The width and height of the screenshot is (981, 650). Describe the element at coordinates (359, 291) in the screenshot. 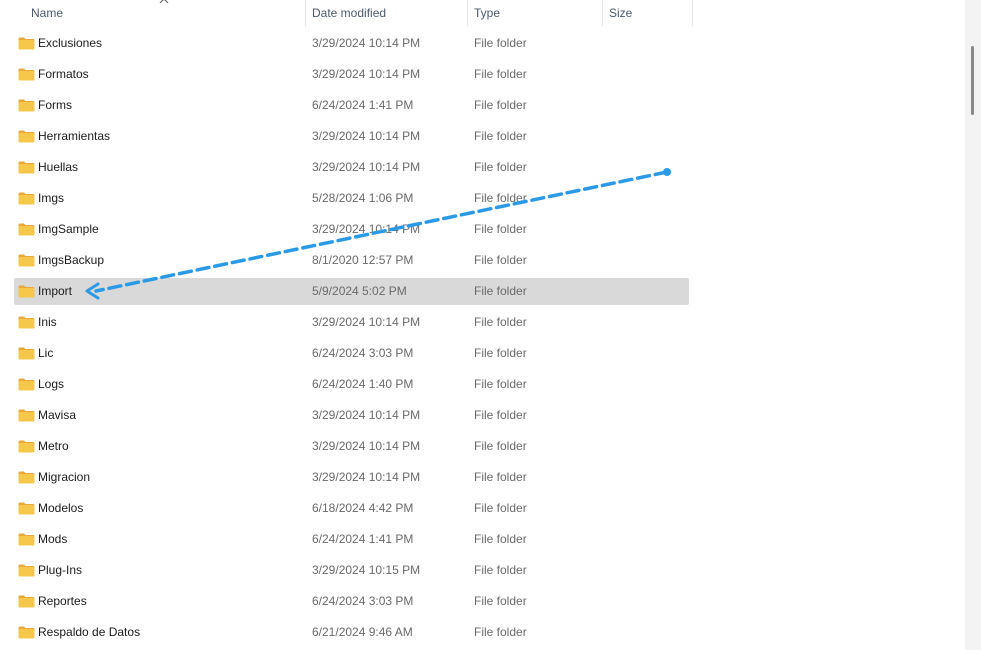

I see `file-date-modified: 5/9/2024 5:02 PM` at that location.